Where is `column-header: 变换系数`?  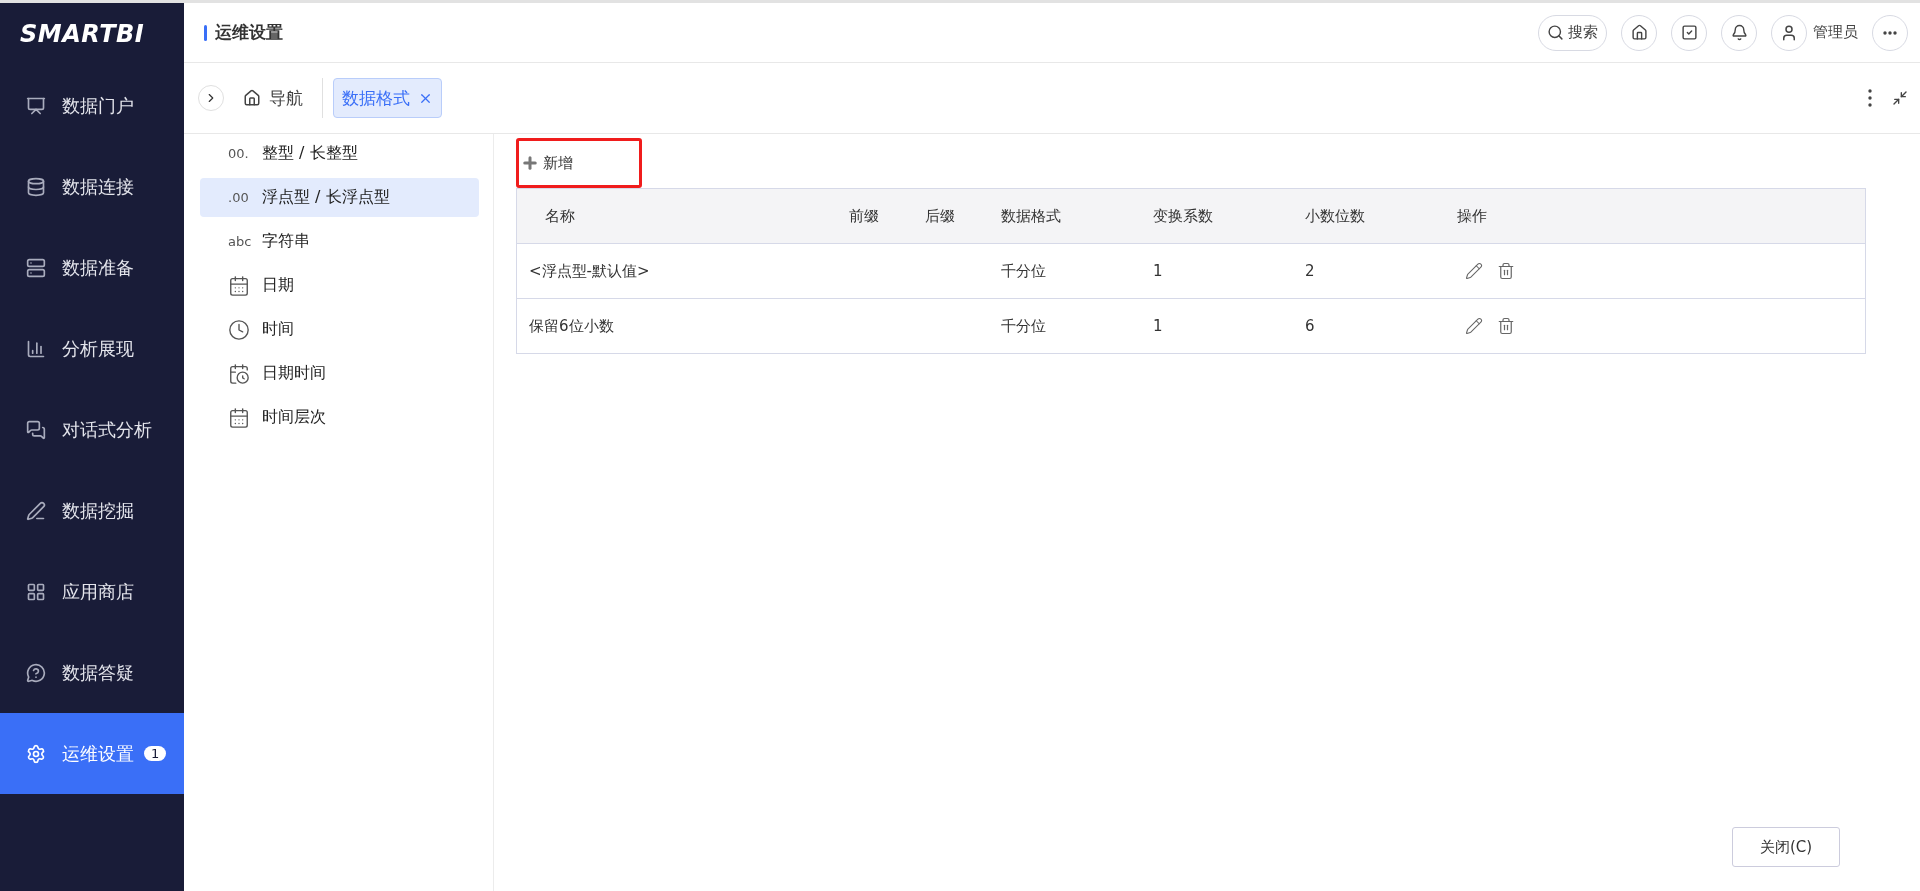 column-header: 变换系数 is located at coordinates (1183, 216).